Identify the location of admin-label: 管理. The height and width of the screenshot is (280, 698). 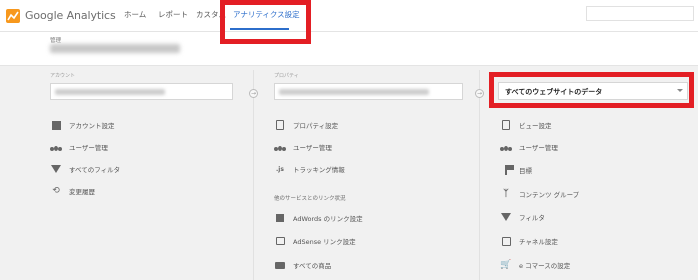
(56, 41).